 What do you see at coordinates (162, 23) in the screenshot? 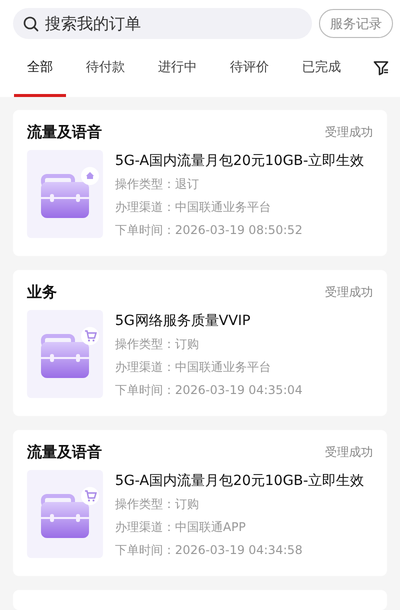
I see `search-field: 搜索我的订单` at bounding box center [162, 23].